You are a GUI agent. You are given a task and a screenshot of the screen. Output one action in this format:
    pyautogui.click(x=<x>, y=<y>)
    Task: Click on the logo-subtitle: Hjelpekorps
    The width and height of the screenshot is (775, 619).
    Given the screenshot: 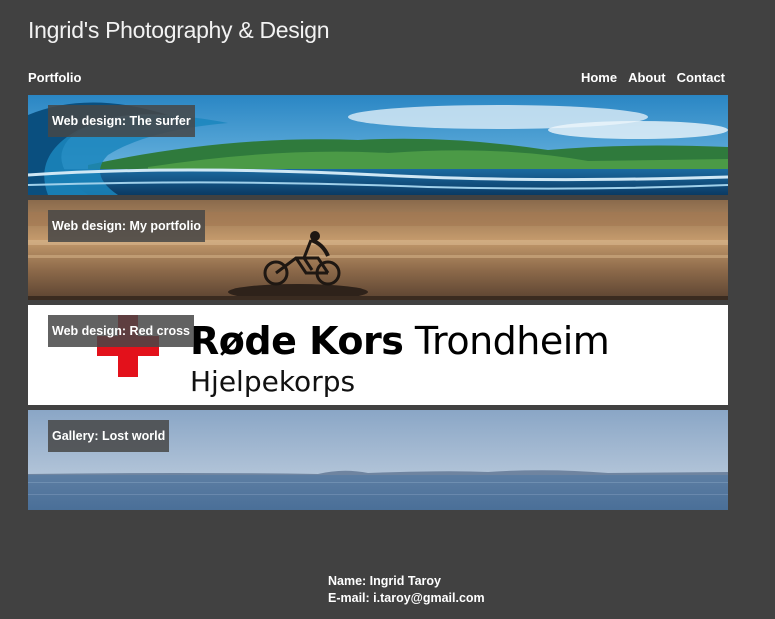 What is the action you would take?
    pyautogui.click(x=273, y=381)
    